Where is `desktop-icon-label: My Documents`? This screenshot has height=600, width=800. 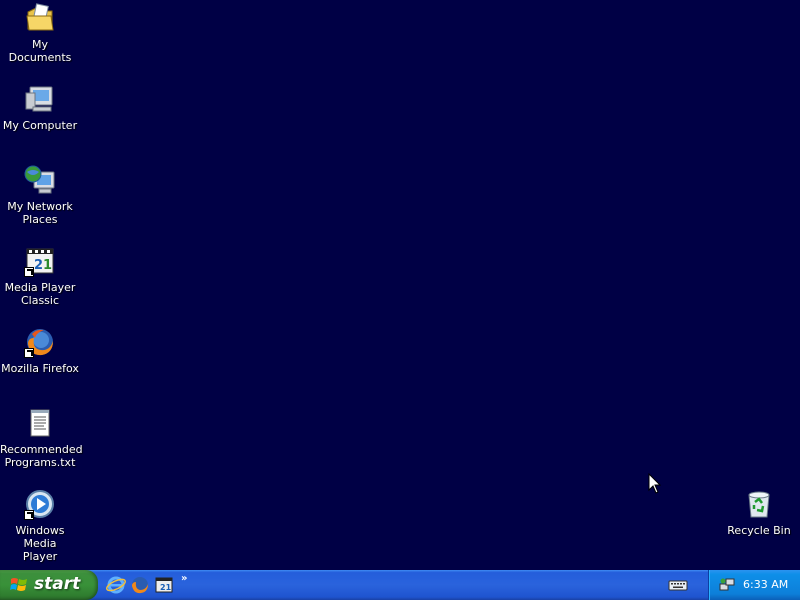
desktop-icon-label: My Documents is located at coordinates (40, 51).